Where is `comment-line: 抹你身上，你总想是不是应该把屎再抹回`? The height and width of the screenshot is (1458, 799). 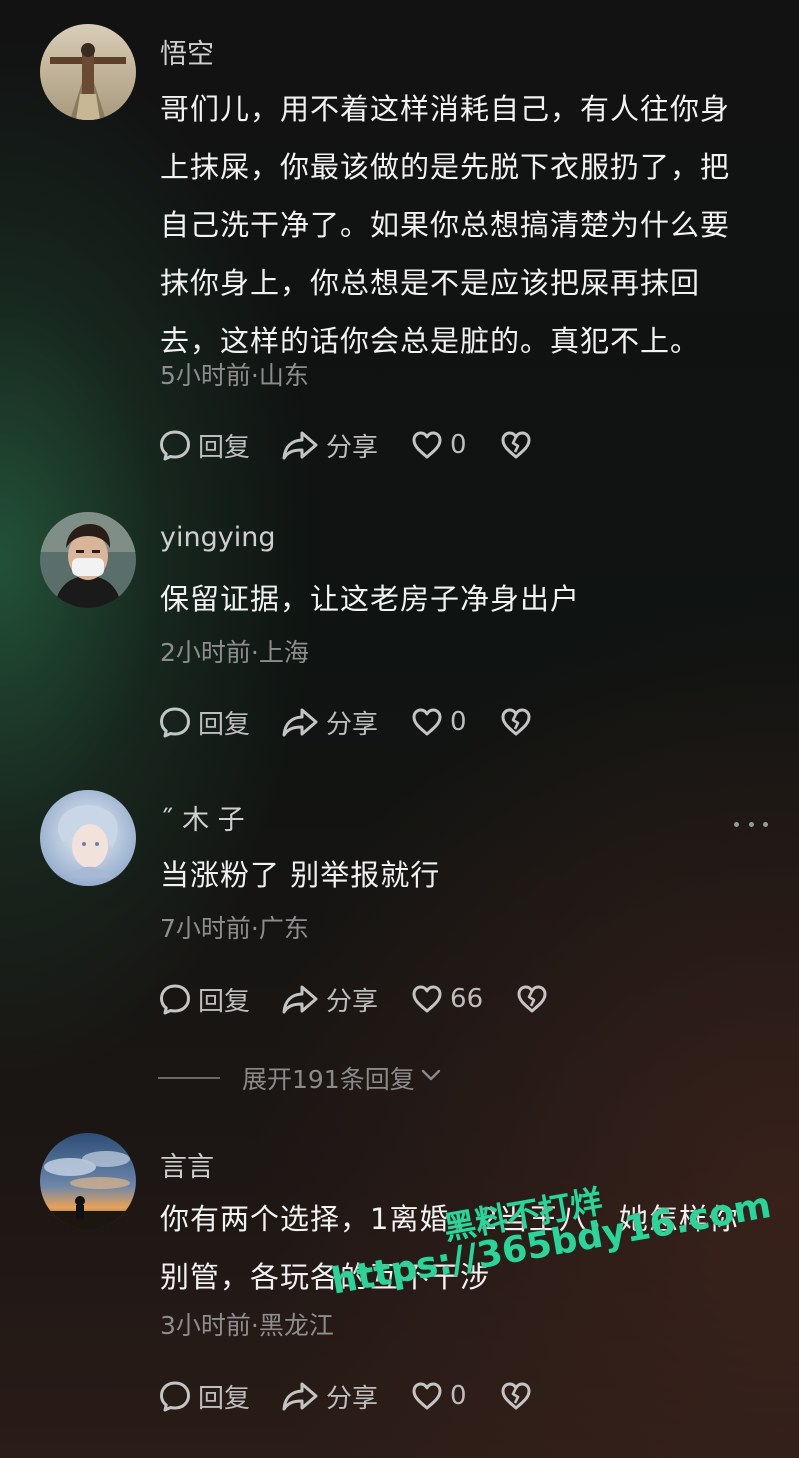
comment-line: 抹你身上，你总想是不是应该把屎再抹回 is located at coordinates (430, 283).